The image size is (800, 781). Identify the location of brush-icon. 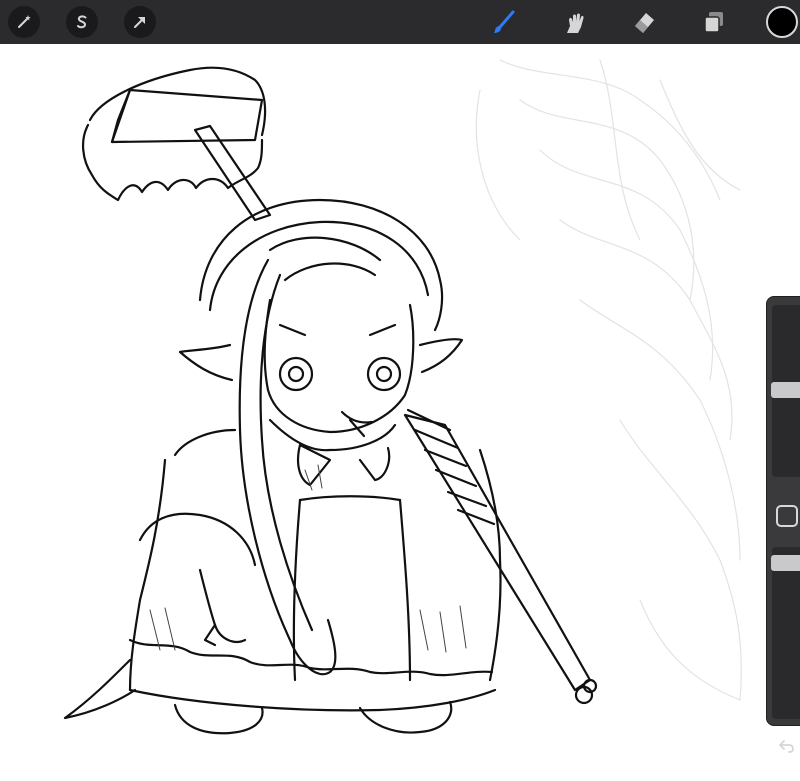
(504, 22).